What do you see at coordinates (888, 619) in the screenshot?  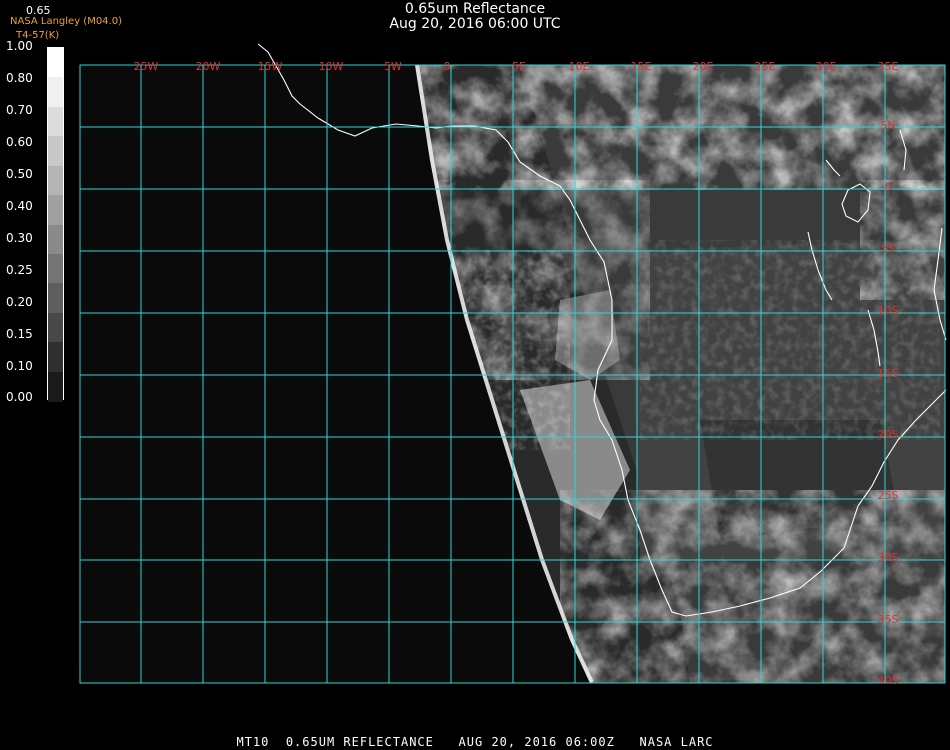 I see `latitude-label: 35S` at bounding box center [888, 619].